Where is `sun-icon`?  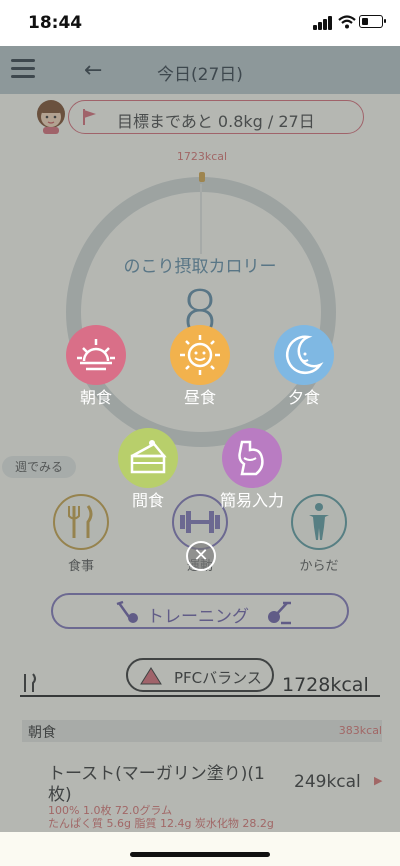 sun-icon is located at coordinates (200, 355).